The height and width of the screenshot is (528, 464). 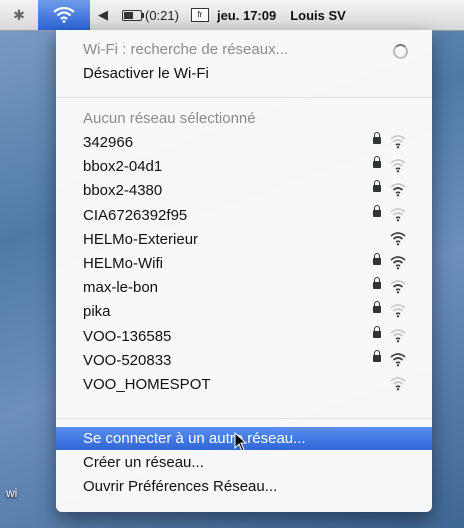 I want to click on network-name: pika, so click(x=97, y=312).